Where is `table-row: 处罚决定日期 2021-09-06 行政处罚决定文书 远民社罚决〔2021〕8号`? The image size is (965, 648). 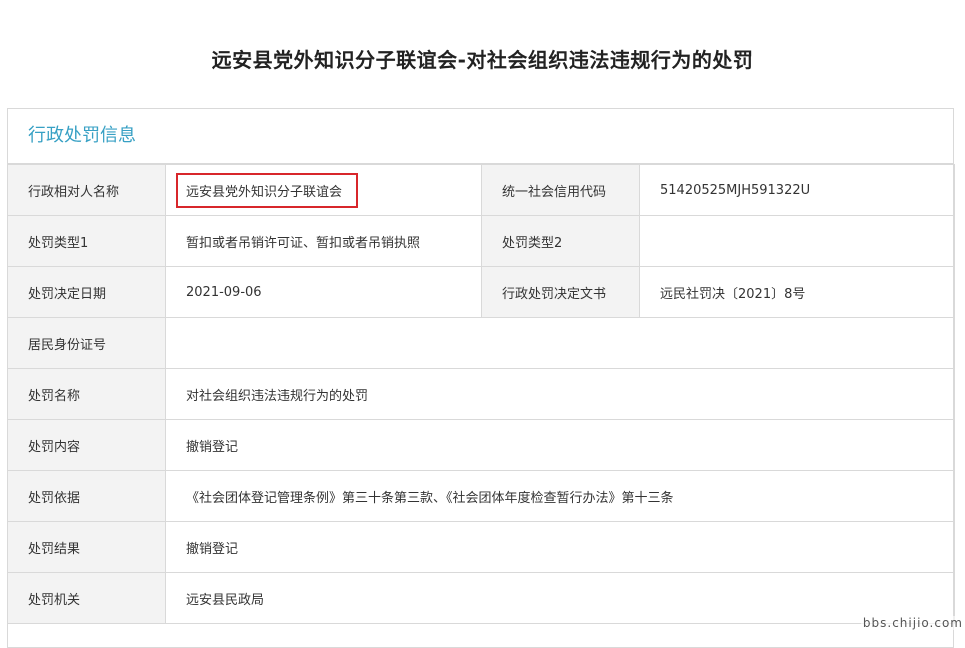 table-row: 处罚决定日期 2021-09-06 行政处罚决定文书 远民社罚决〔2021〕8号 is located at coordinates (481, 292).